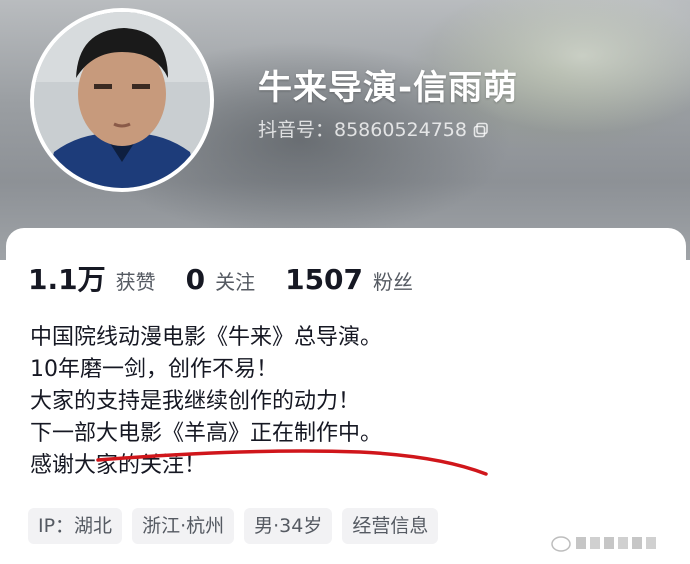 This screenshot has height=564, width=690. Describe the element at coordinates (324, 279) in the screenshot. I see `followers-count: 1507` at that location.